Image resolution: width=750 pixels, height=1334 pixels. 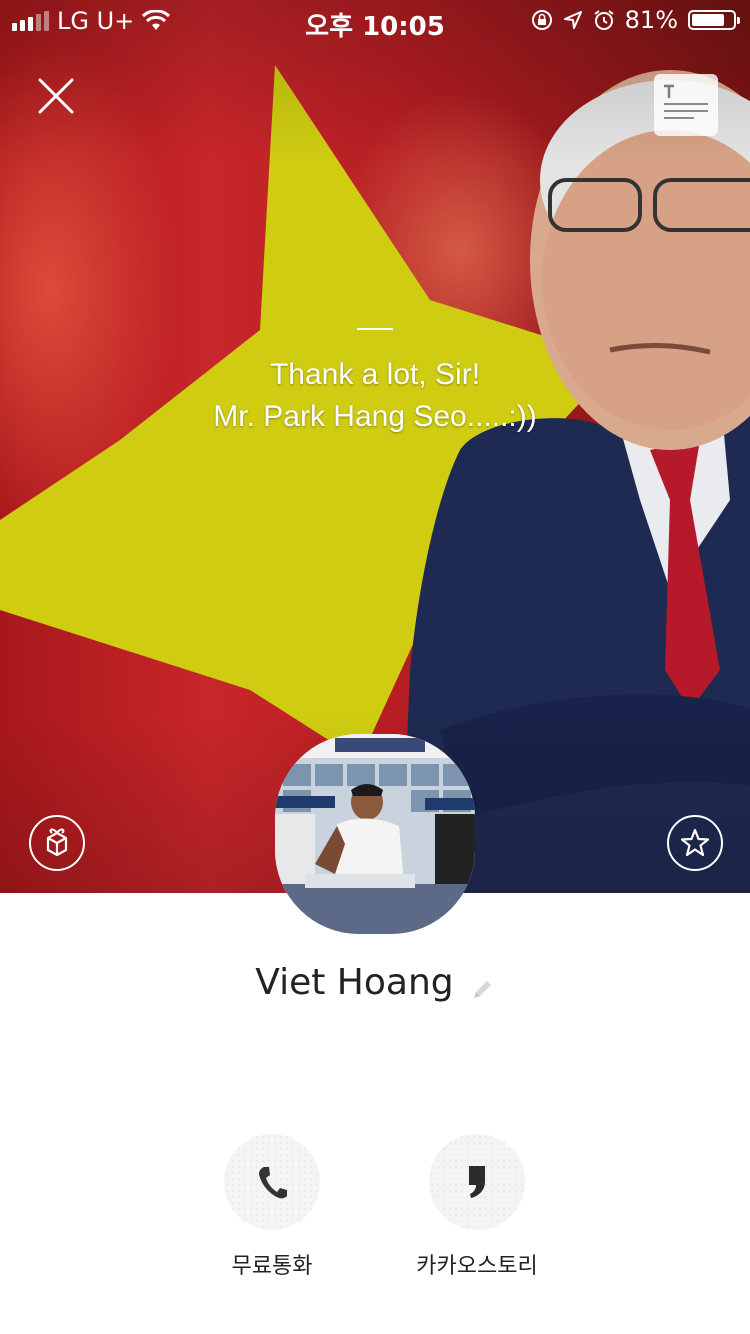 I want to click on edit-pencil-icon, so click(x=482, y=990).